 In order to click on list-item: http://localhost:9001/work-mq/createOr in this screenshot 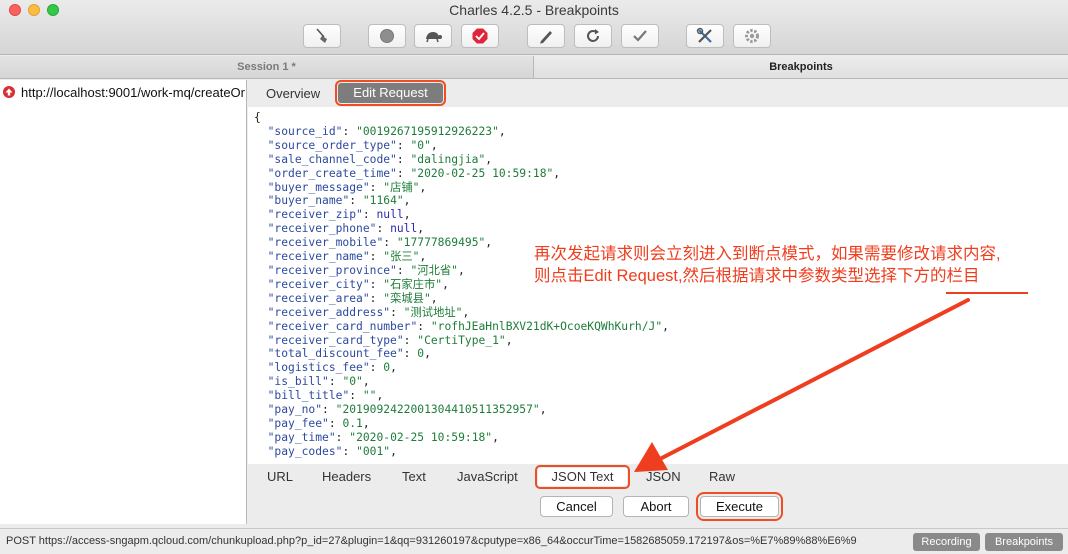, I will do `click(123, 92)`.